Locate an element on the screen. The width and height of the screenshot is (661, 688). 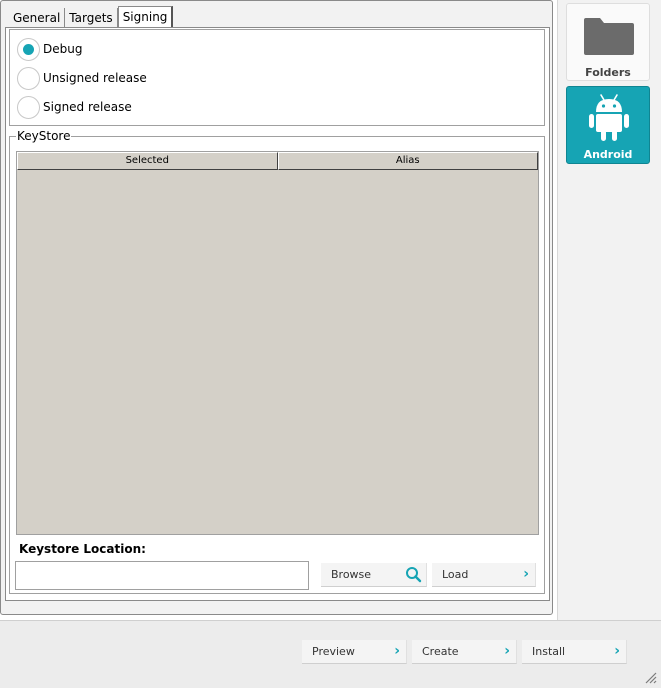
load-button-label: Load is located at coordinates (455, 574).